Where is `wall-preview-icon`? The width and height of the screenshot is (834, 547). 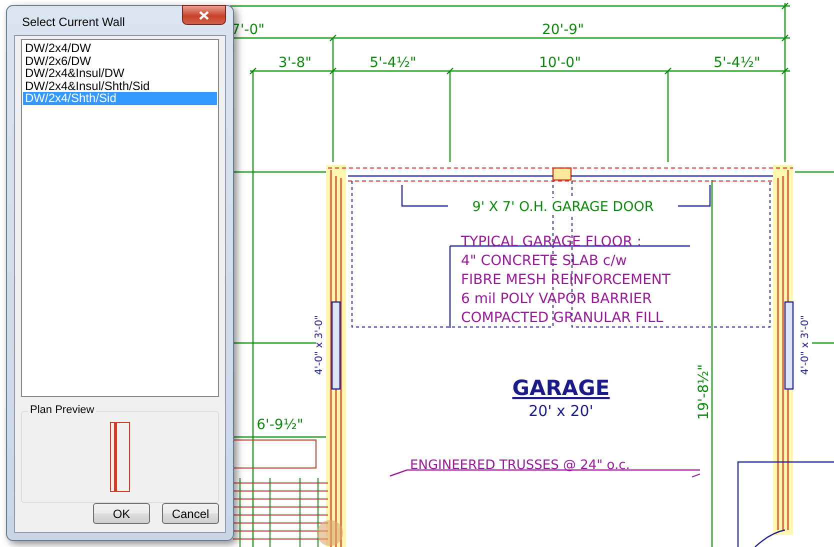
wall-preview-icon is located at coordinates (120, 457).